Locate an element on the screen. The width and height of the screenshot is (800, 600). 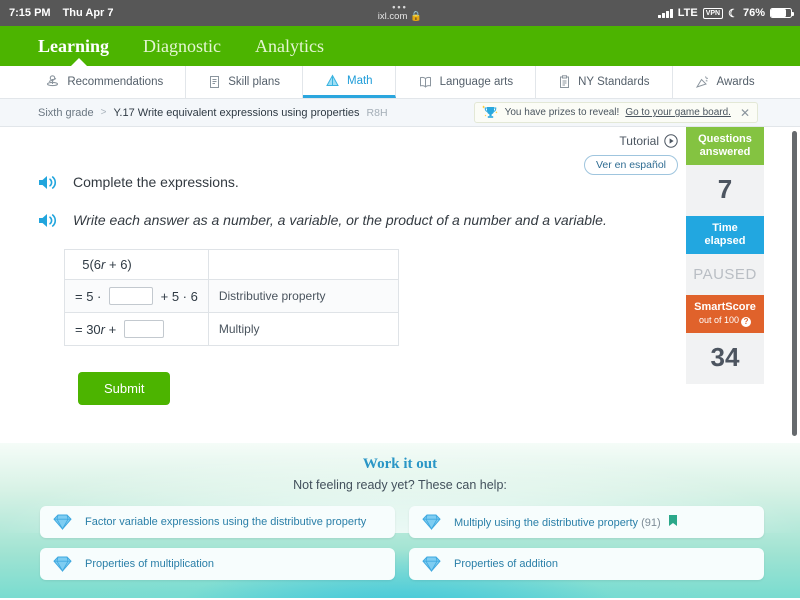
breadcrumb-grade: Sixth grade is located at coordinates (66, 113).